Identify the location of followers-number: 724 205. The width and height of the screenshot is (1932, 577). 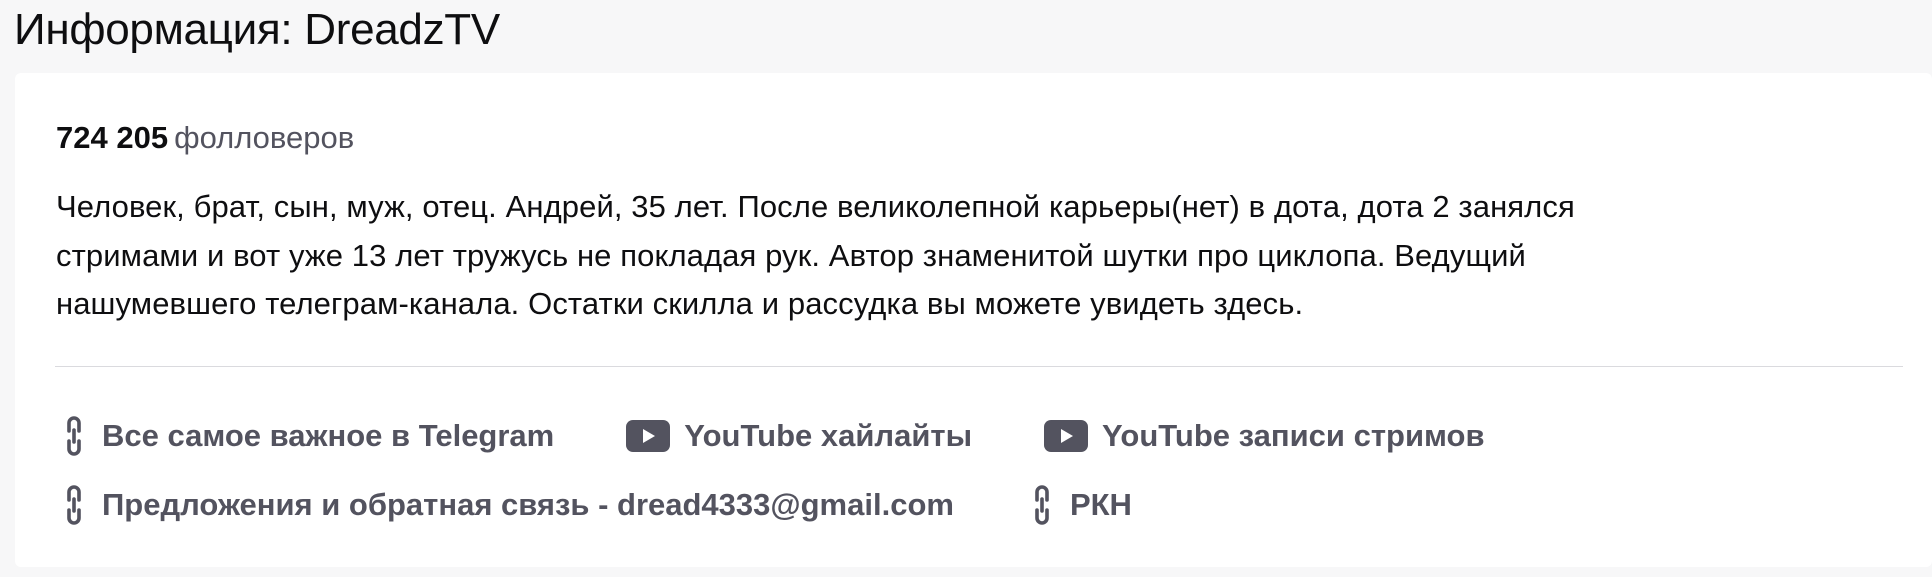
(112, 137).